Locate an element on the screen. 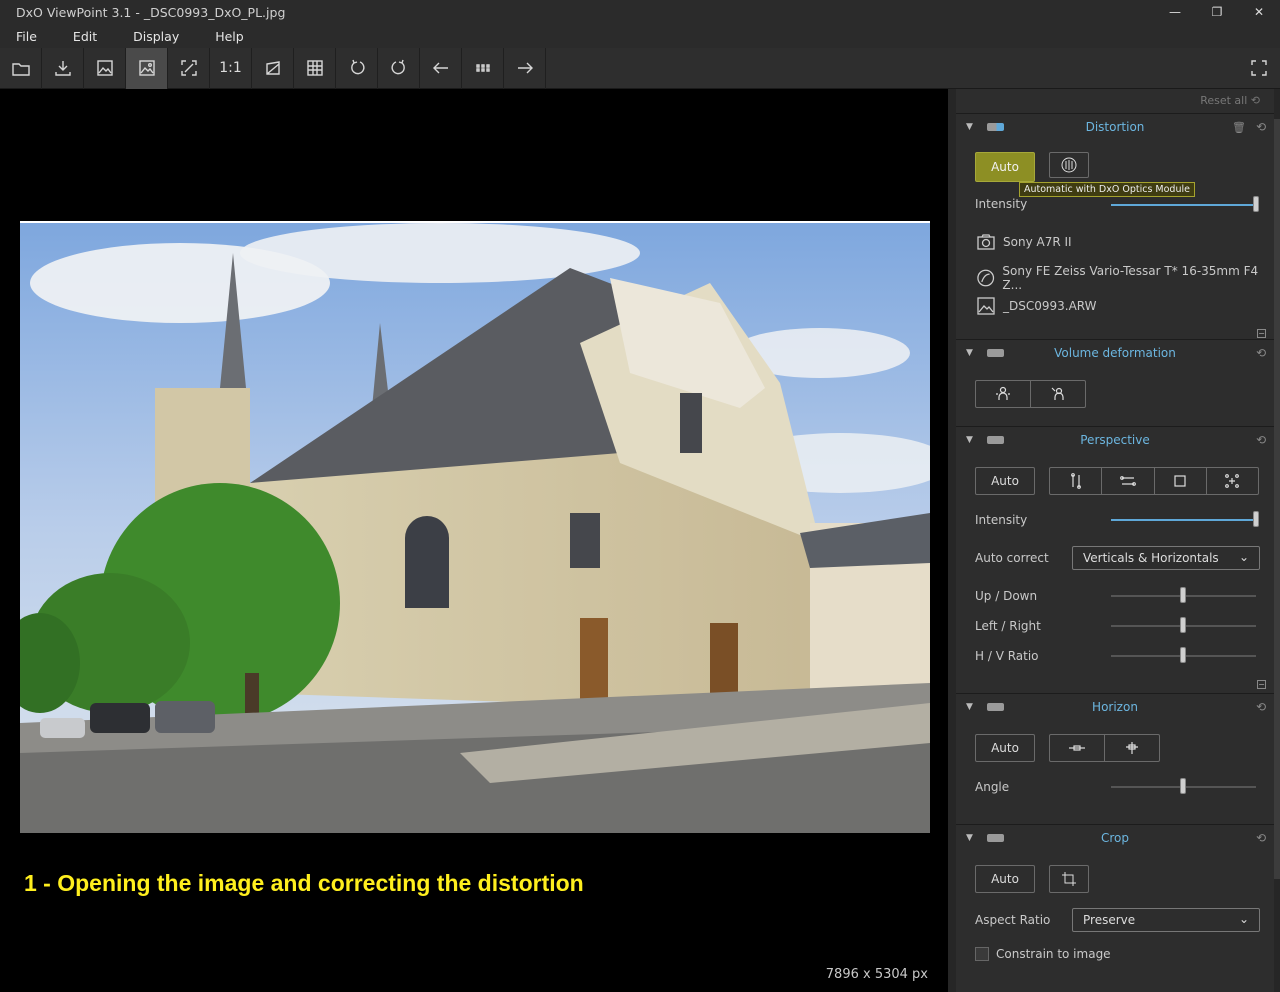 This screenshot has width=1280, height=992. rectangle-icon is located at coordinates (1180, 481).